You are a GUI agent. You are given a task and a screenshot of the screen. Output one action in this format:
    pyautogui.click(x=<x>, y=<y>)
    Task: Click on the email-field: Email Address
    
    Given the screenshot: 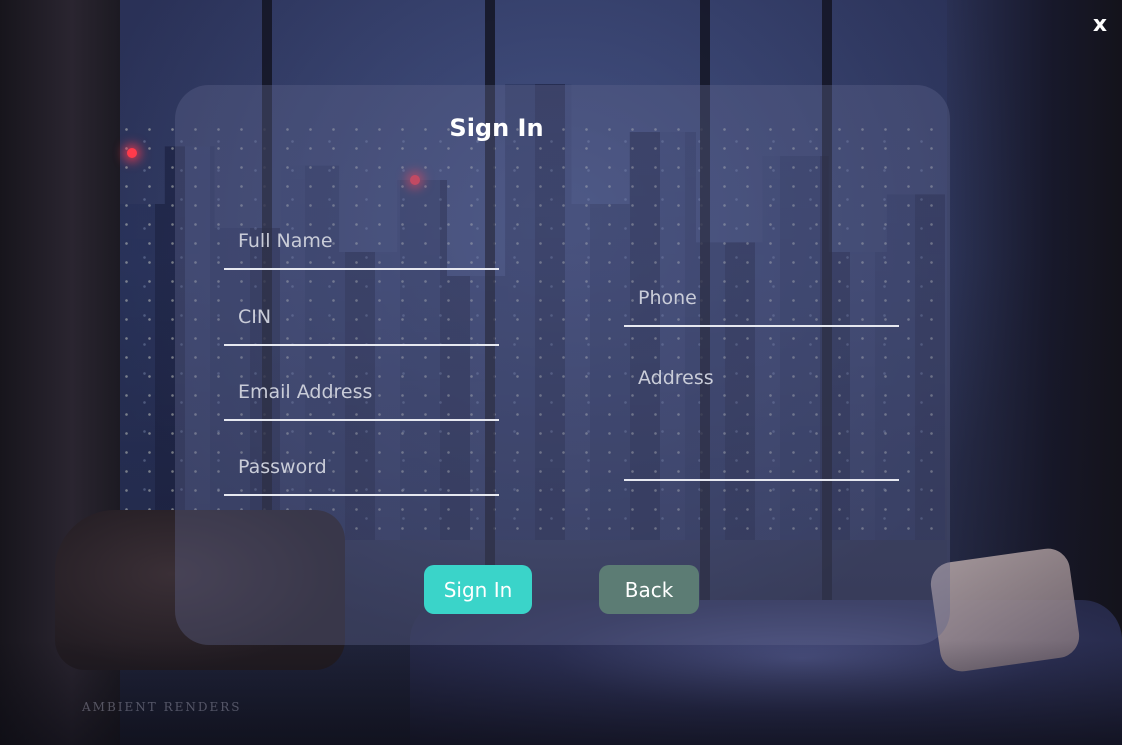 What is the action you would take?
    pyautogui.click(x=361, y=401)
    